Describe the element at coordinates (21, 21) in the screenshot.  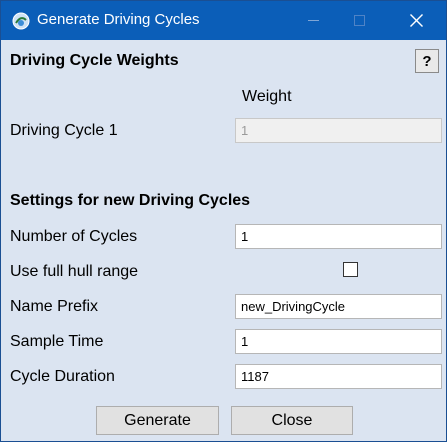
I see `driving-cycle-app-icon` at that location.